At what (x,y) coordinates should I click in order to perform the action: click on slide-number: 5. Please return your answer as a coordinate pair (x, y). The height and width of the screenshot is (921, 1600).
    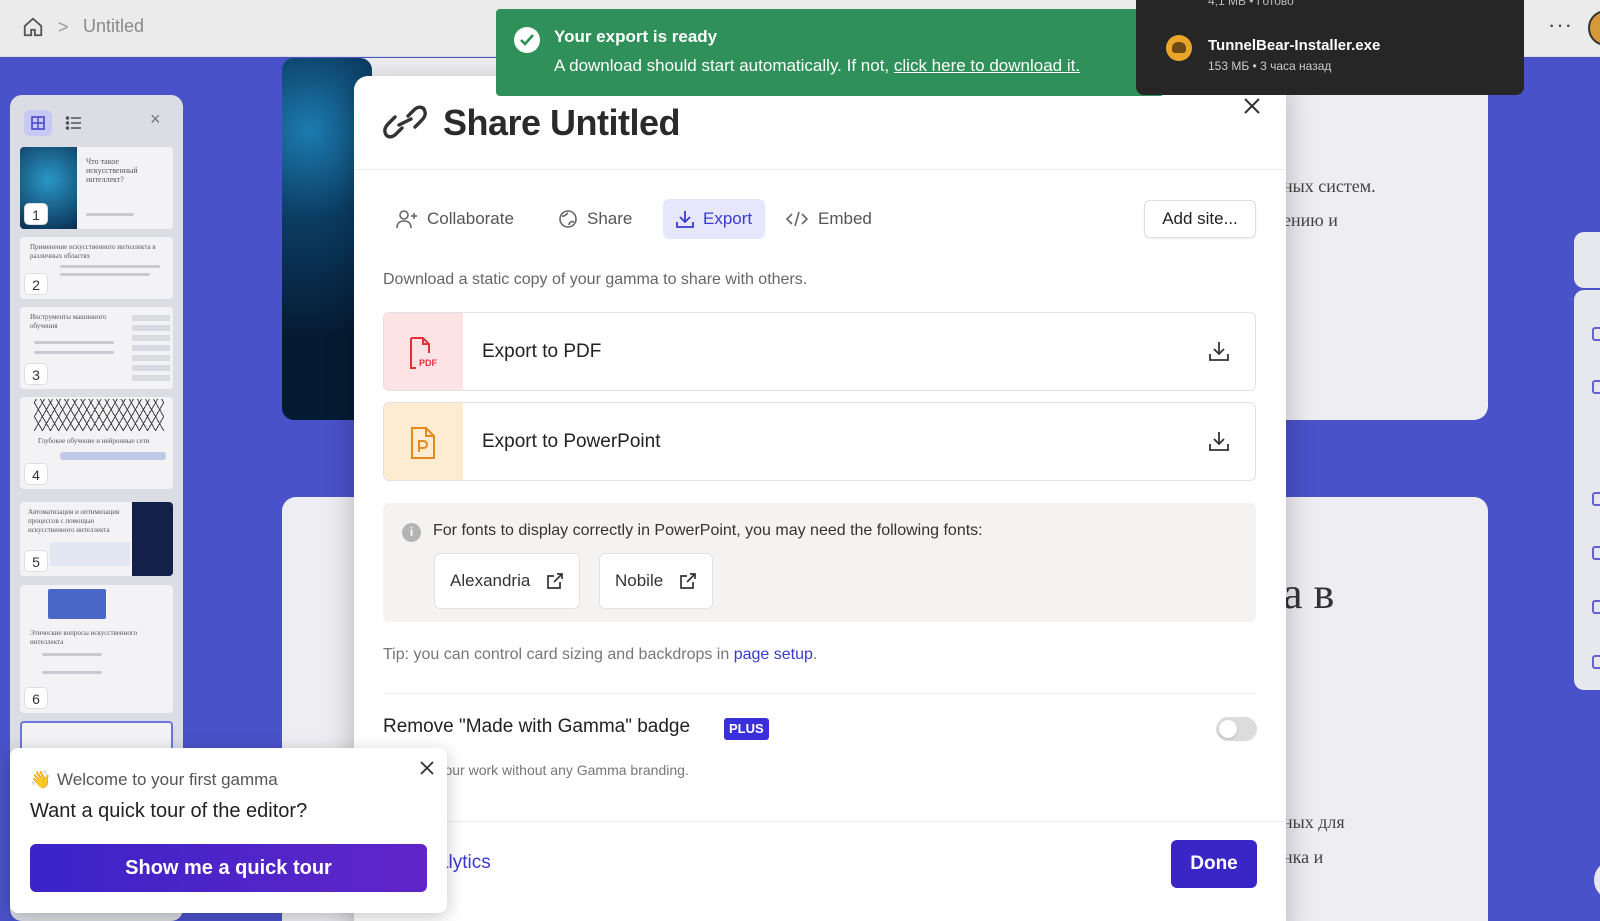
    Looking at the image, I should click on (36, 561).